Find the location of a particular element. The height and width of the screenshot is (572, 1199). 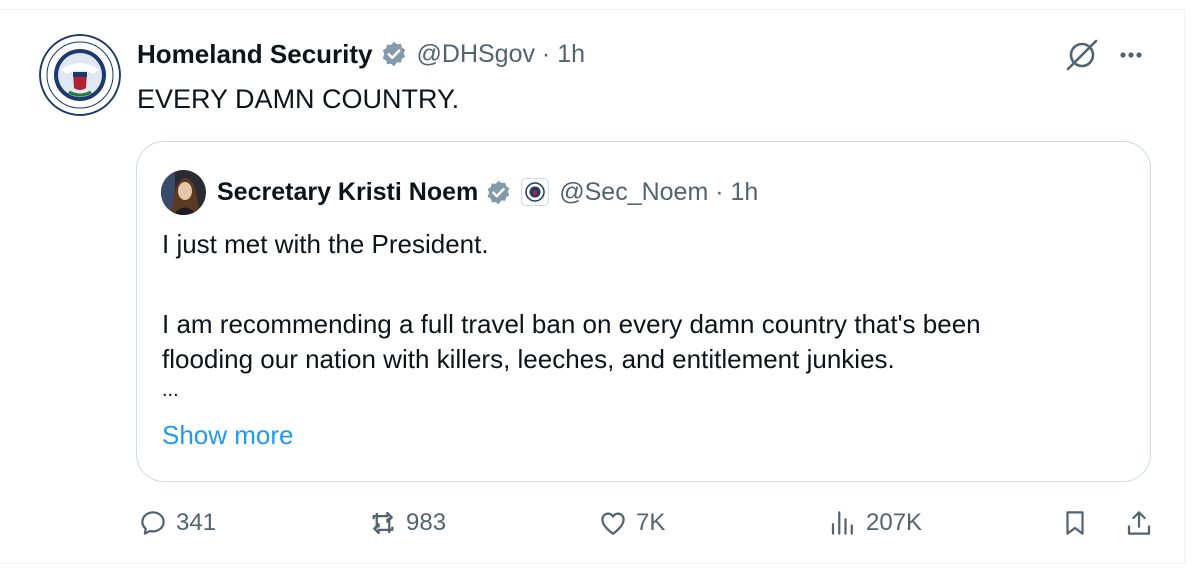

quote-verified-badge-icon is located at coordinates (498, 192).